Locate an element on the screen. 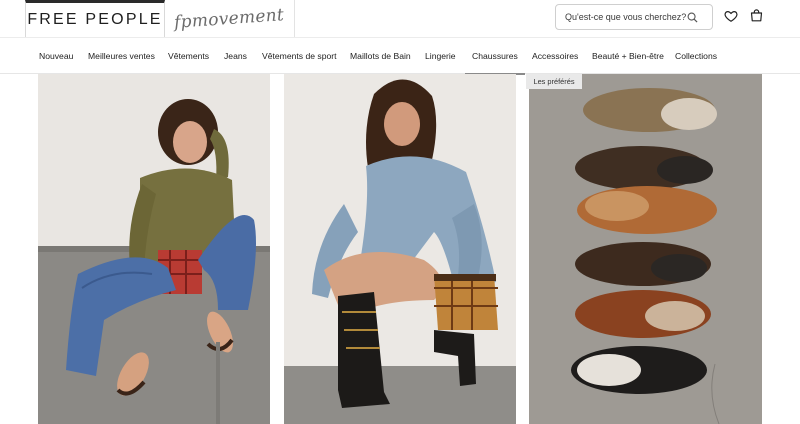 Image resolution: width=800 pixels, height=424 pixels. nav-item-chaussures: Chaussures is located at coordinates (495, 56).